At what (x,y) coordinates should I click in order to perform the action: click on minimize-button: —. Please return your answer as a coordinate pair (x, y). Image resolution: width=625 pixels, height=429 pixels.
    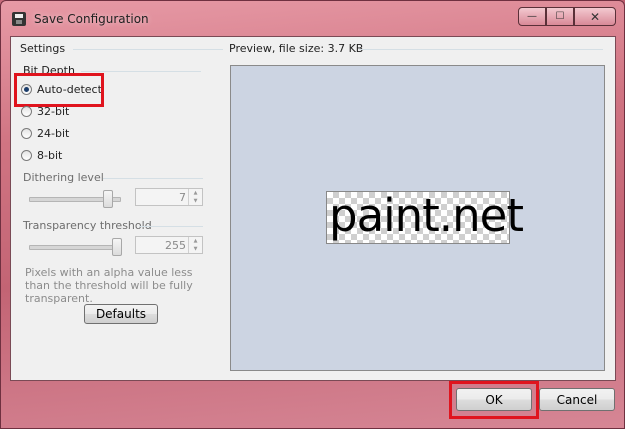
    Looking at the image, I should click on (532, 16).